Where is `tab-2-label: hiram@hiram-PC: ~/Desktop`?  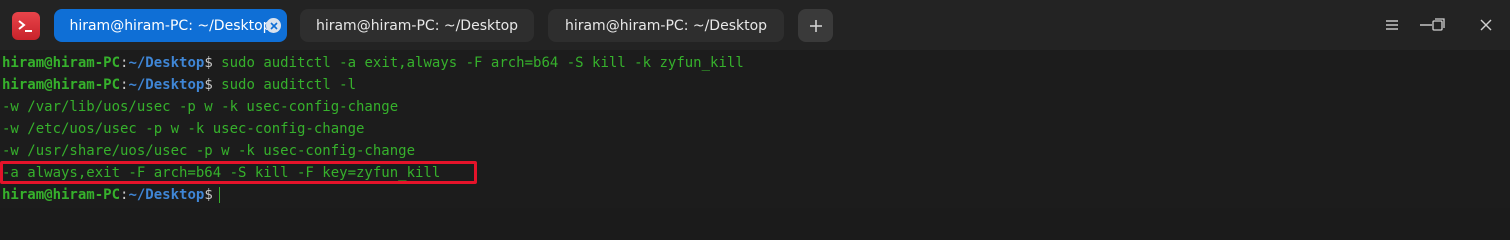 tab-2-label: hiram@hiram-PC: ~/Desktop is located at coordinates (417, 25).